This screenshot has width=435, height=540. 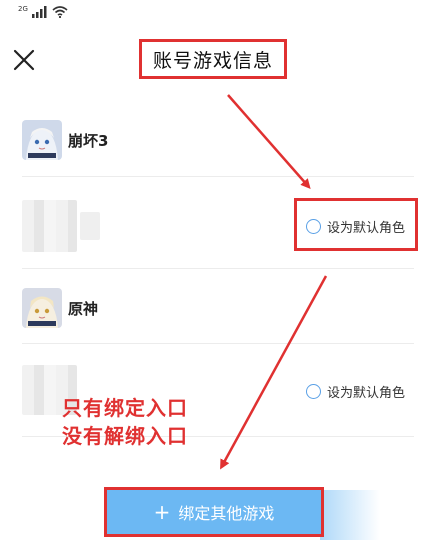 What do you see at coordinates (42, 308) in the screenshot?
I see `genshin-impact-icon` at bounding box center [42, 308].